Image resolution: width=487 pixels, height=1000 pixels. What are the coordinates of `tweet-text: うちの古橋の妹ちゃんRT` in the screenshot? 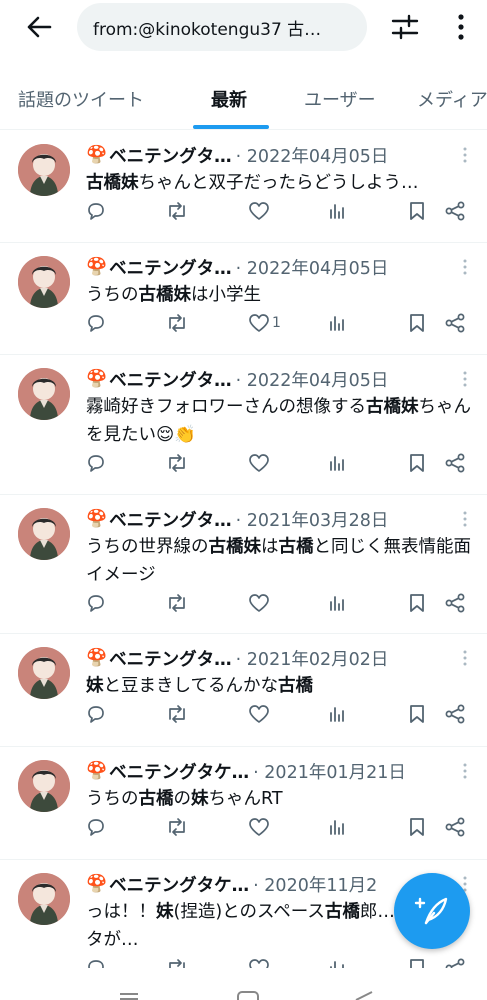 It's located at (280, 799).